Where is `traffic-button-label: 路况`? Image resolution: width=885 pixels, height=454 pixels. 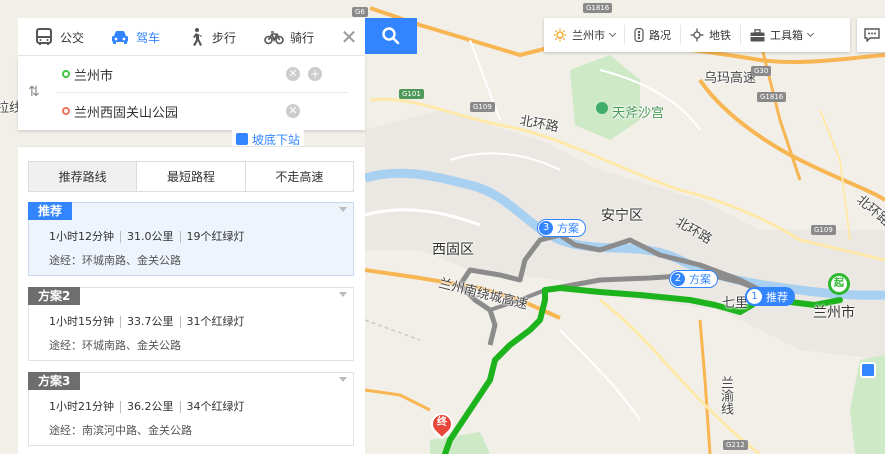
traffic-button-label: 路况 is located at coordinates (660, 35).